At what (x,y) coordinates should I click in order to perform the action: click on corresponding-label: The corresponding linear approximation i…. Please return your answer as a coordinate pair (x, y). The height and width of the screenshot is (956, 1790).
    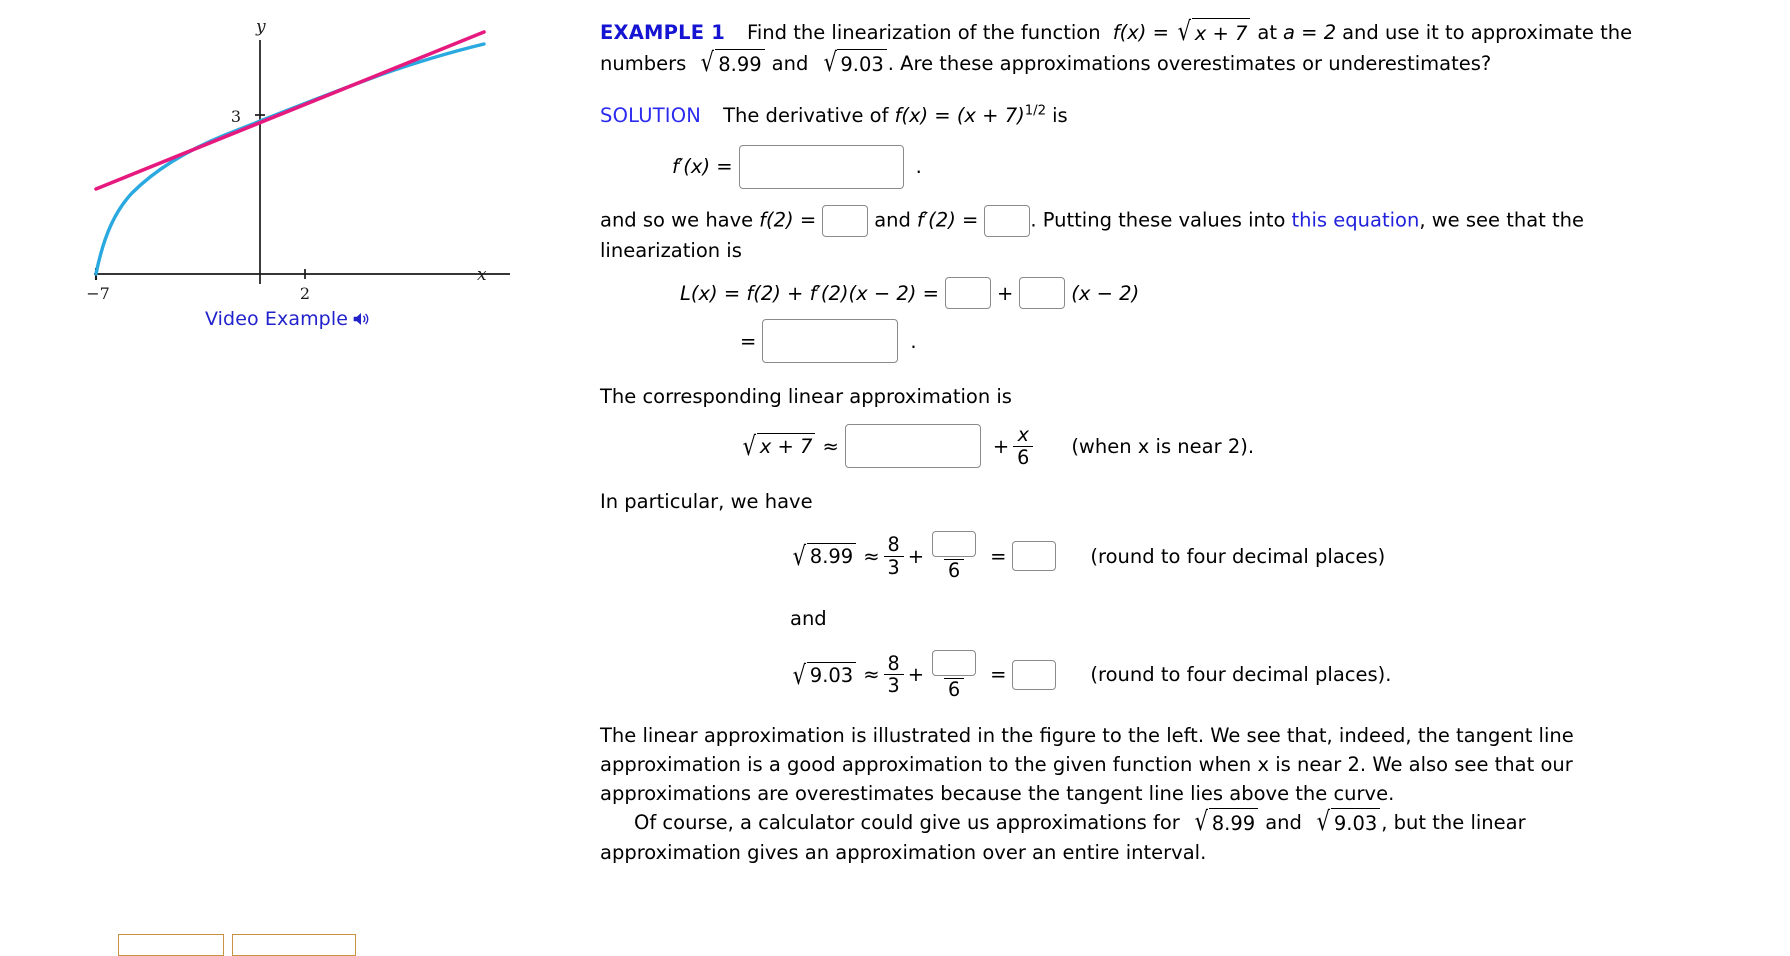
    Looking at the image, I should click on (806, 397).